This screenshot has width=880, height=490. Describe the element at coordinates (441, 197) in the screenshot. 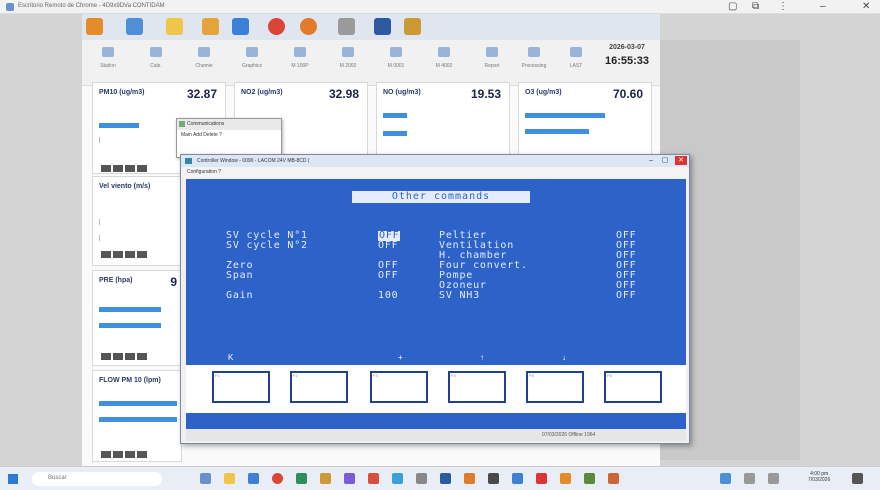

I see `screen-header: Other commands` at that location.